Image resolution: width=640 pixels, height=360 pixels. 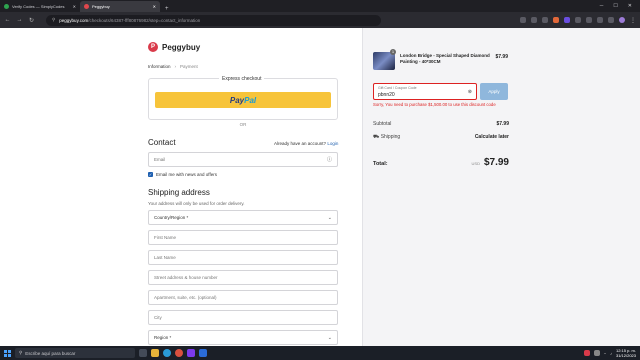 What do you see at coordinates (186, 174) in the screenshot?
I see `newsletter-label: Email me with news and offers` at bounding box center [186, 174].